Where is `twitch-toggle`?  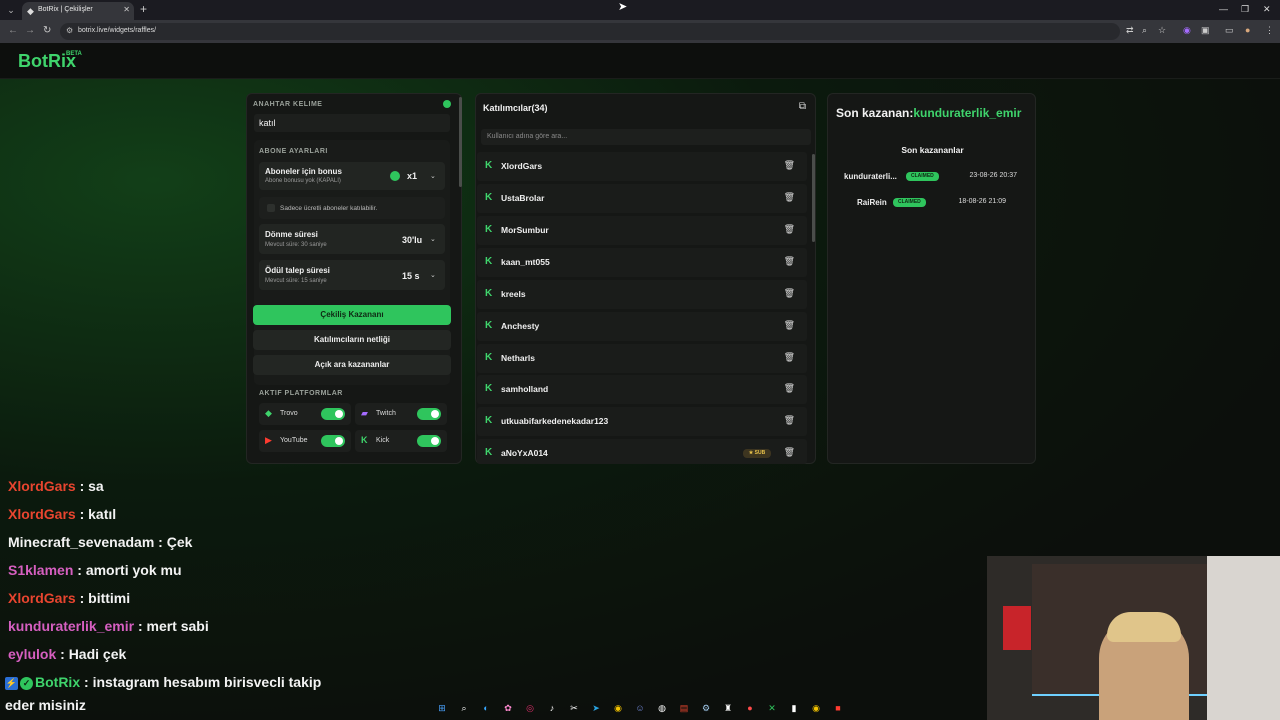 twitch-toggle is located at coordinates (429, 414).